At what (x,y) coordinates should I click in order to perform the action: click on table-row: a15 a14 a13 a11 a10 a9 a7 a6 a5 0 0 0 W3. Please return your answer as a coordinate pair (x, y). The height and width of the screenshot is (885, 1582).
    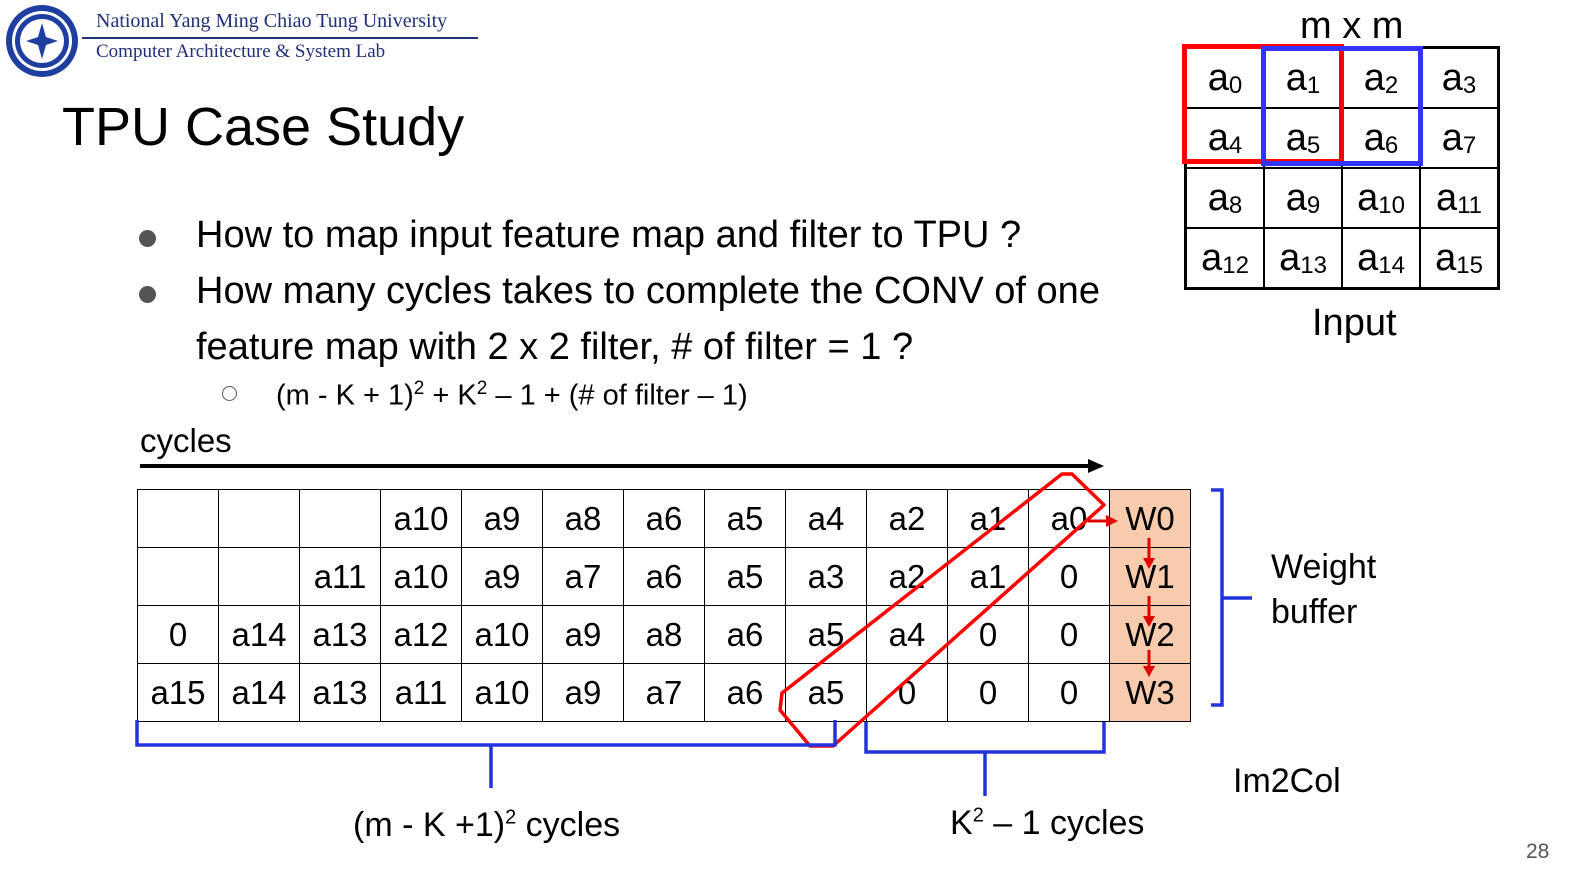
    Looking at the image, I should click on (664, 692).